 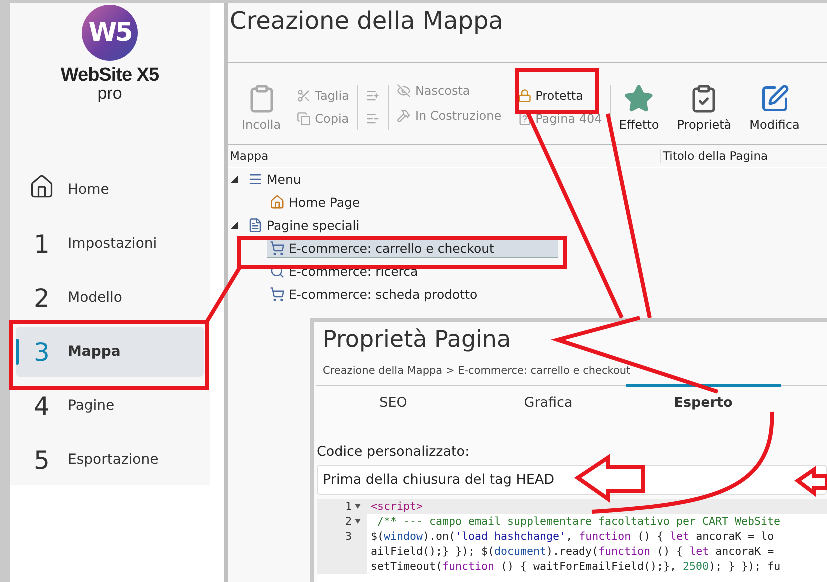 What do you see at coordinates (110, 352) in the screenshot?
I see `sidebar-item: 3 Mappa` at bounding box center [110, 352].